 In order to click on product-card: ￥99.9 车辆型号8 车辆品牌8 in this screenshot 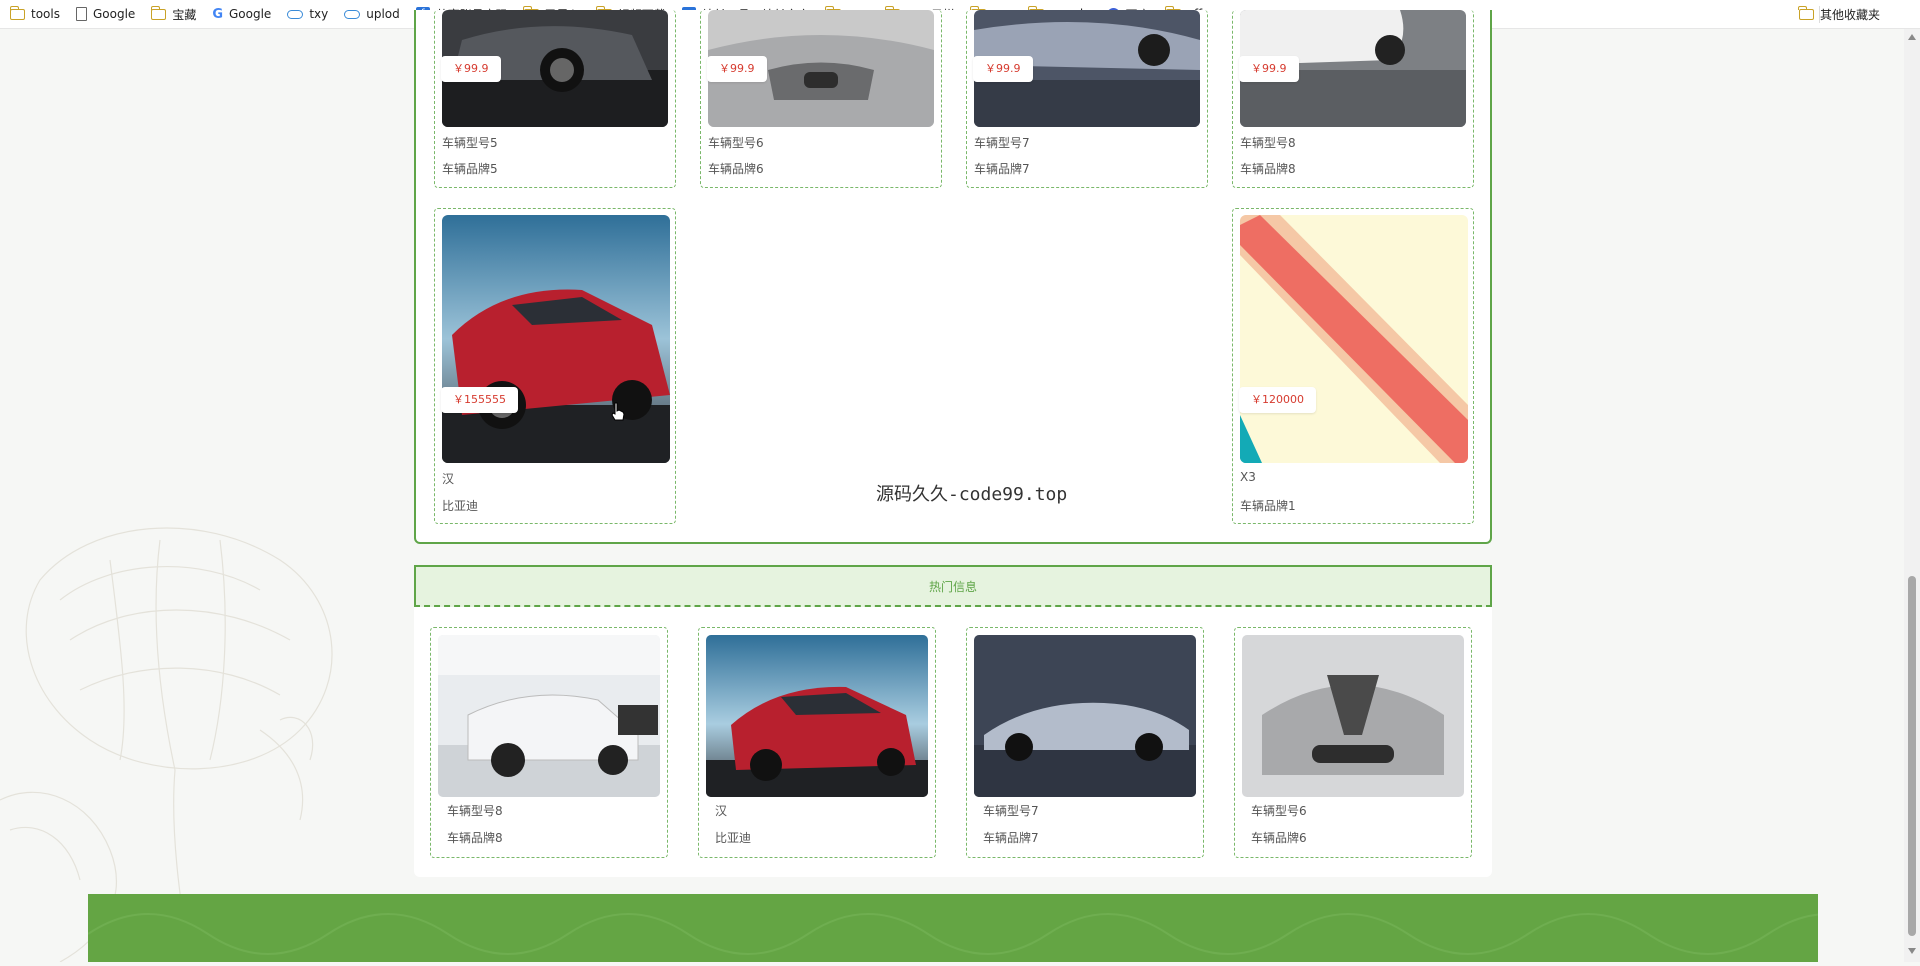, I will do `click(1353, 99)`.